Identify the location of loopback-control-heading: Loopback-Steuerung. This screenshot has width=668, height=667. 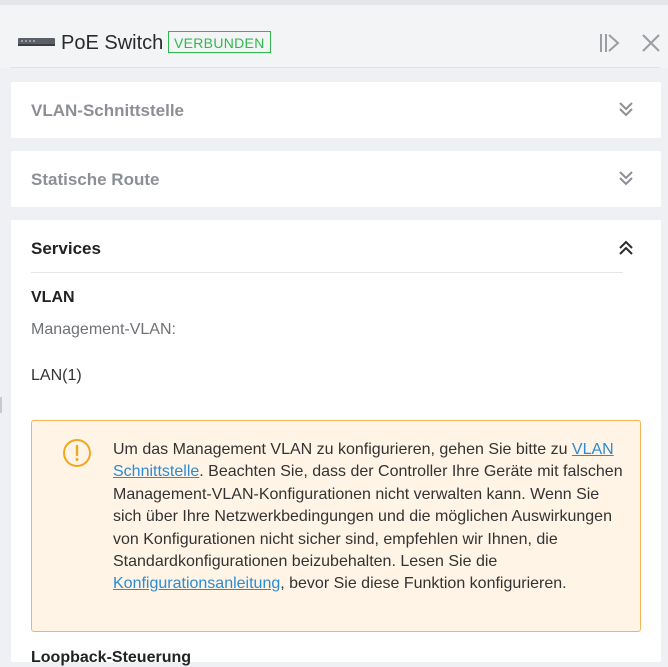
(111, 657).